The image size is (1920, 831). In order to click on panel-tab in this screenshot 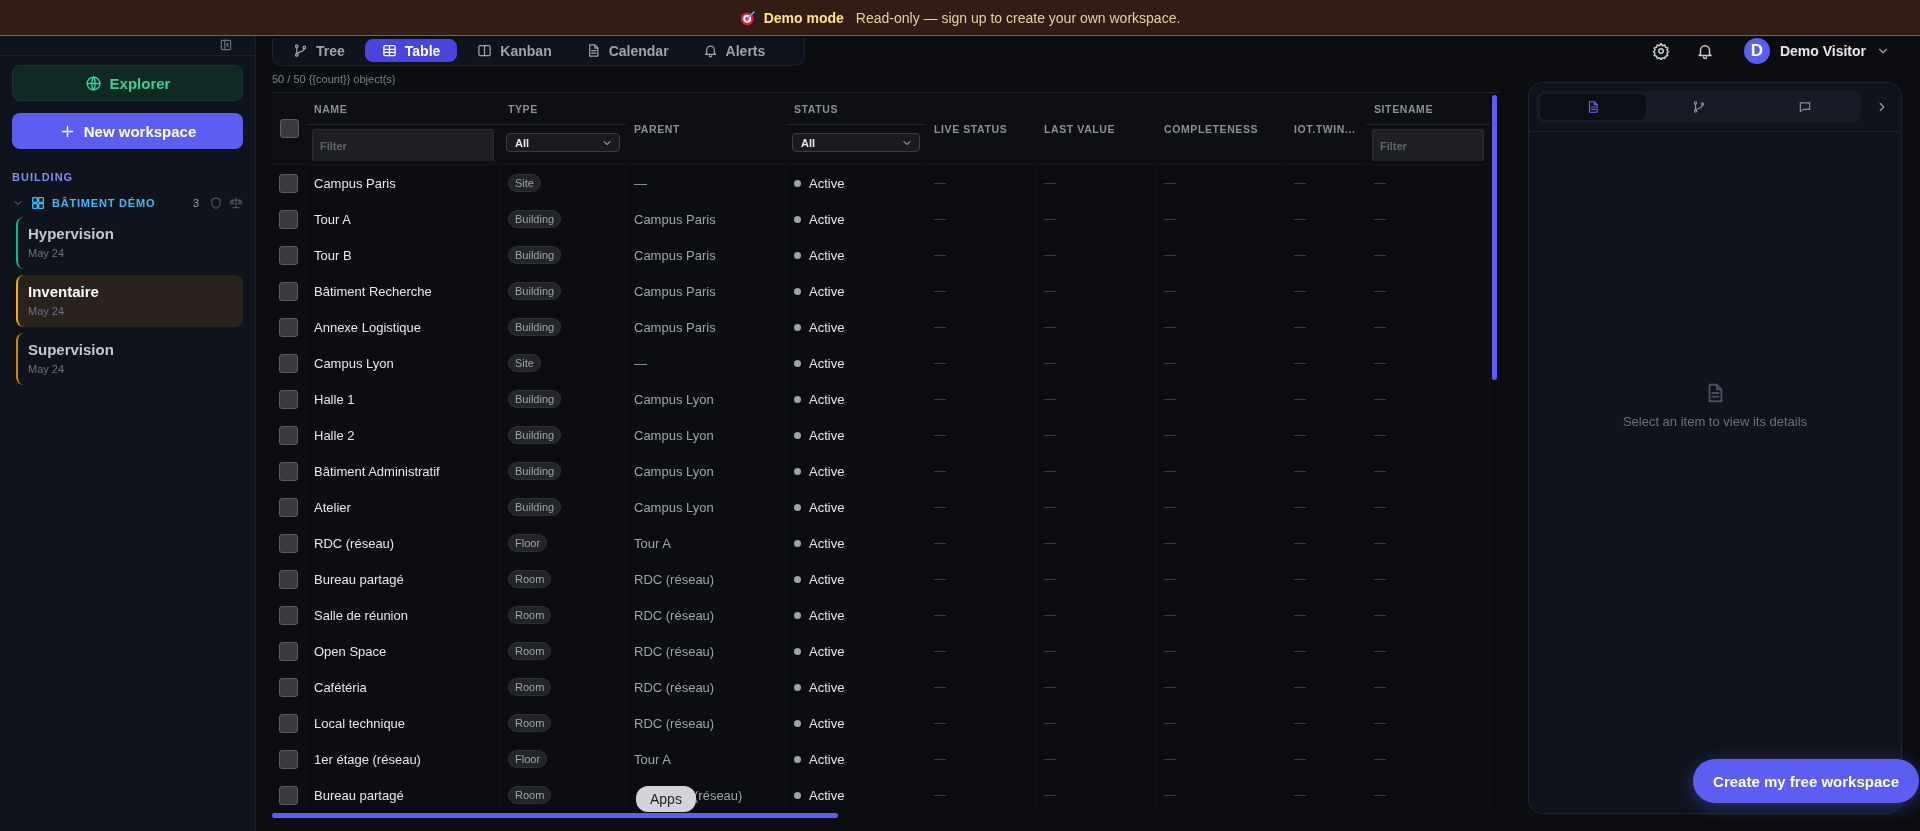, I will do `click(1593, 107)`.